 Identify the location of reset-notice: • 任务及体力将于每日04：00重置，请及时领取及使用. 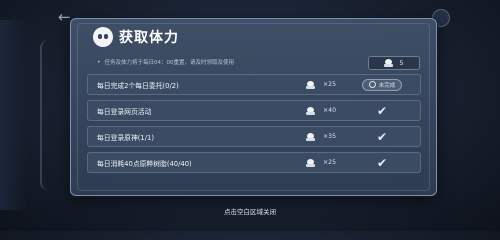
(166, 62).